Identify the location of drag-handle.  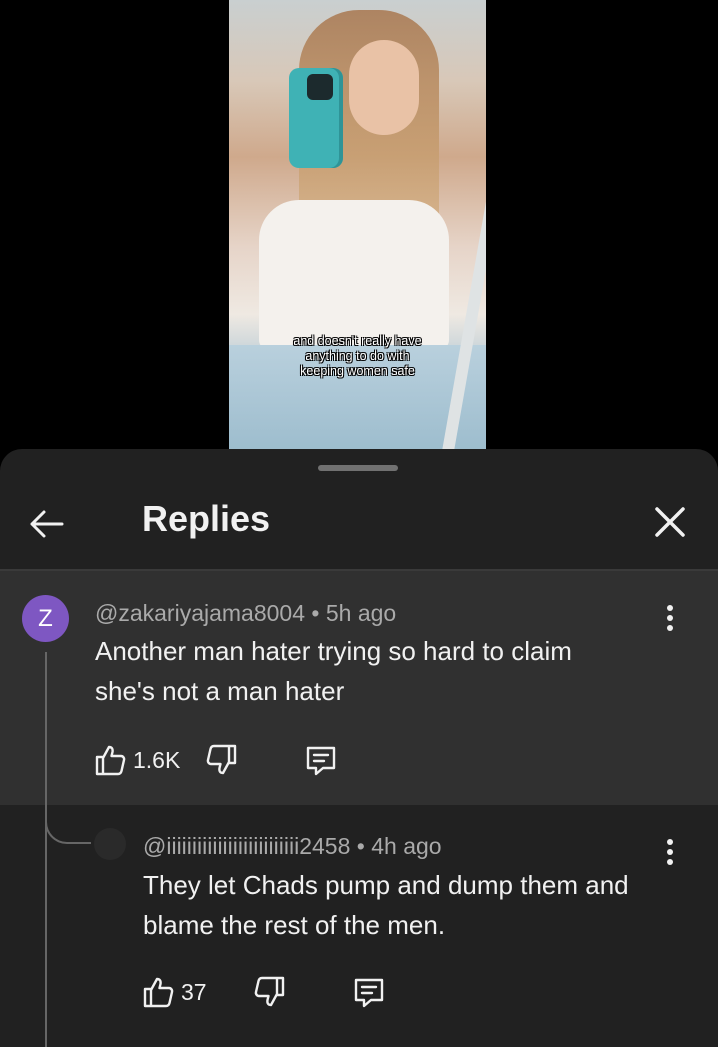
(358, 468).